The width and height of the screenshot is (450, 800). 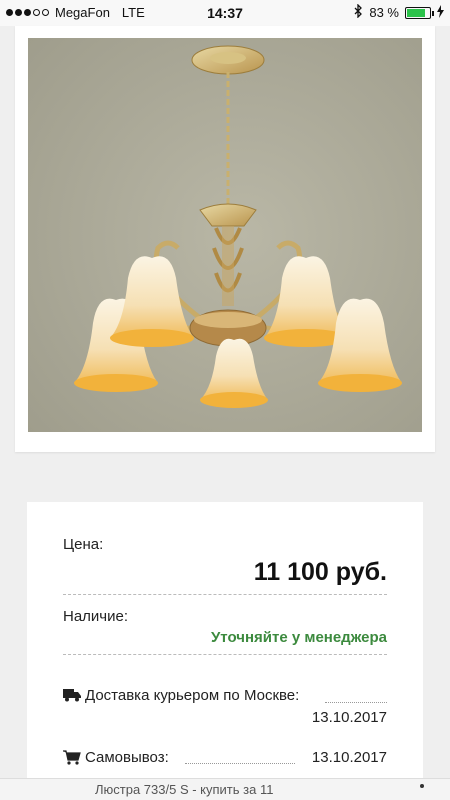 What do you see at coordinates (195, 789) in the screenshot?
I see `page-title: Люстра 733/5 S - купить за 11` at bounding box center [195, 789].